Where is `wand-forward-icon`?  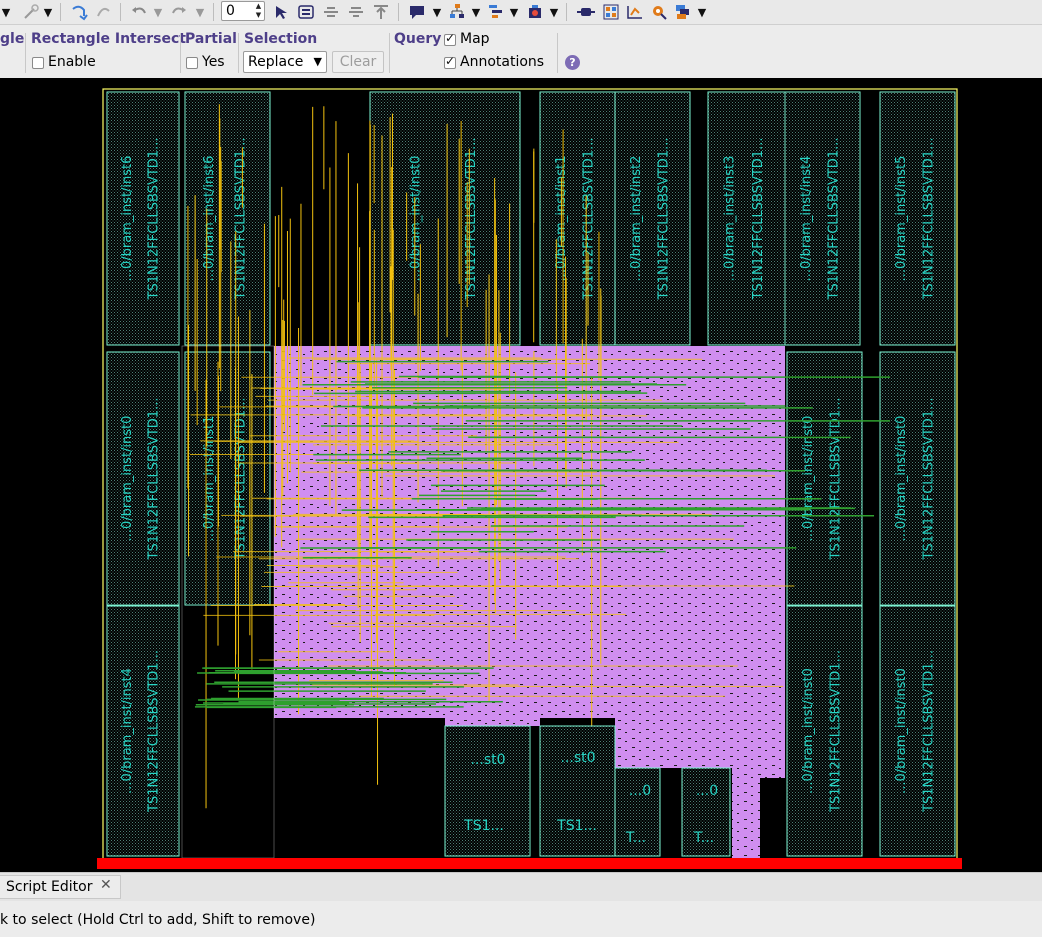 wand-forward-icon is located at coordinates (103, 12).